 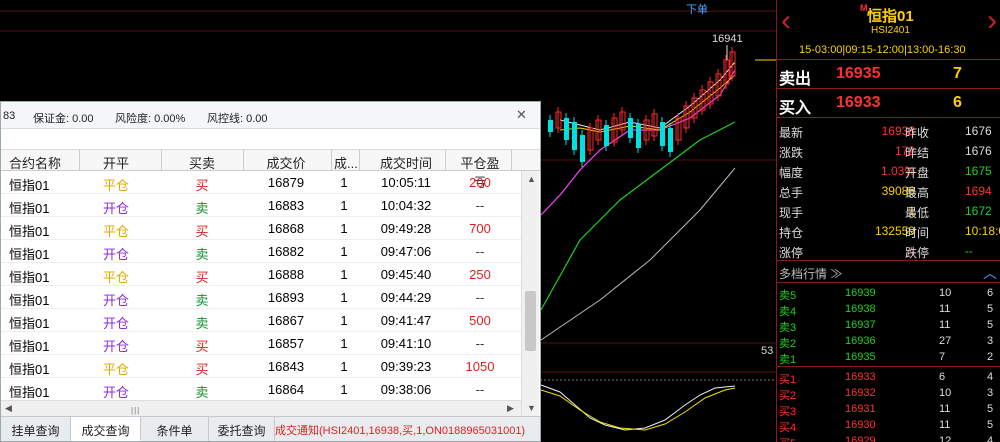 What do you see at coordinates (106, 429) in the screenshot?
I see `tab-2: 成交查询` at bounding box center [106, 429].